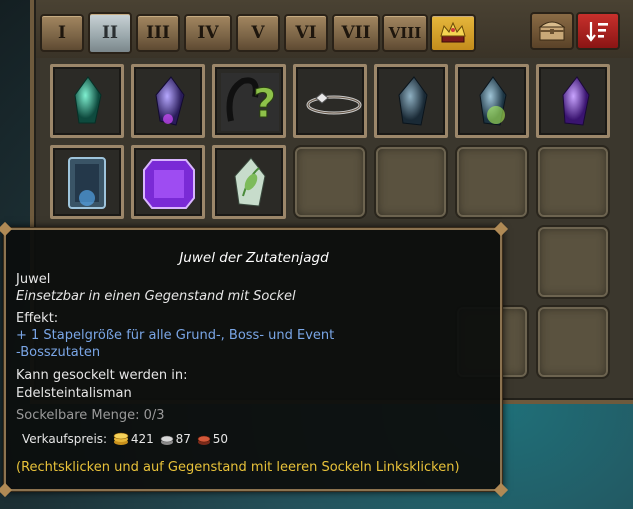 This screenshot has width=633, height=509. I want to click on crown-icon, so click(453, 32).